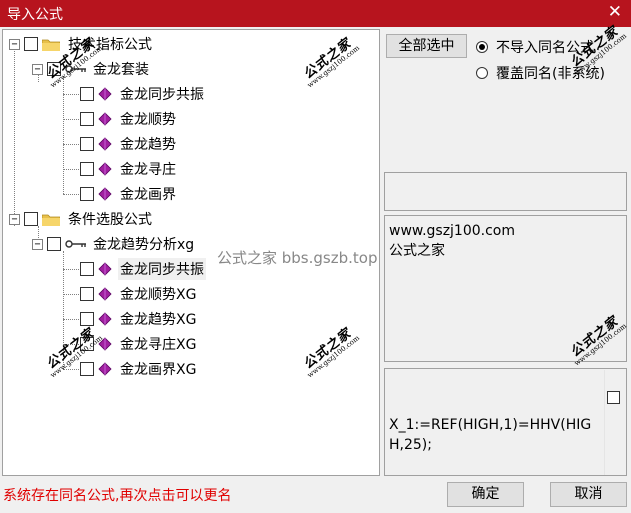  I want to click on tree-label: 金龙寻庄XG, so click(158, 345).